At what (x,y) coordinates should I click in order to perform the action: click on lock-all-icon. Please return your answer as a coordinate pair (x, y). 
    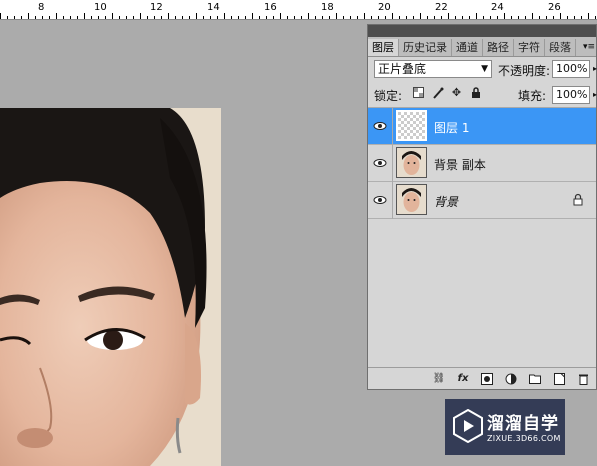
    Looking at the image, I should click on (475, 92).